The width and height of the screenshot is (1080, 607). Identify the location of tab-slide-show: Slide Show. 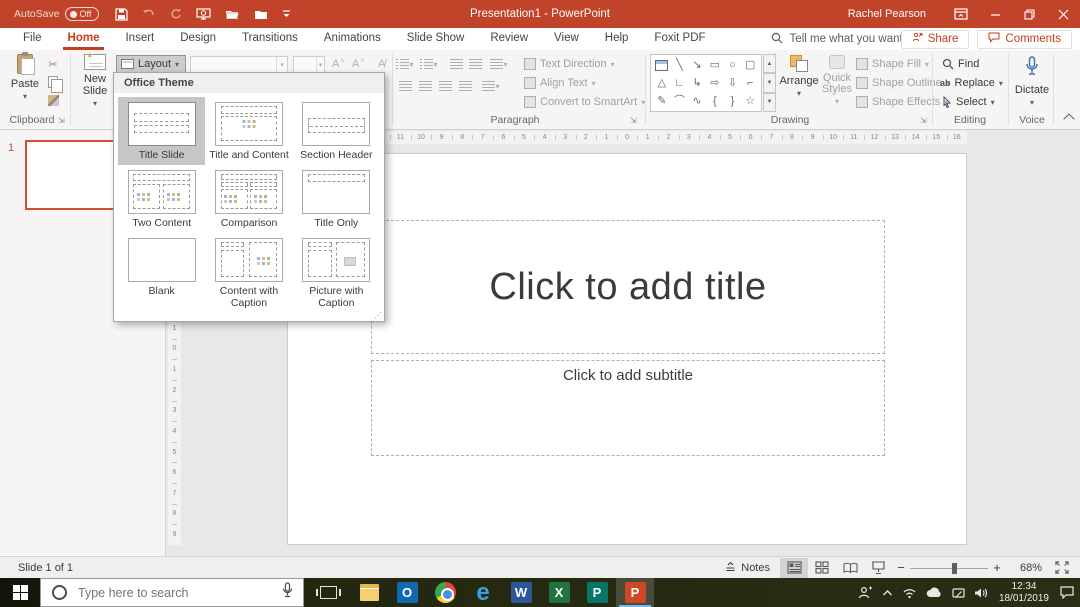
(436, 39).